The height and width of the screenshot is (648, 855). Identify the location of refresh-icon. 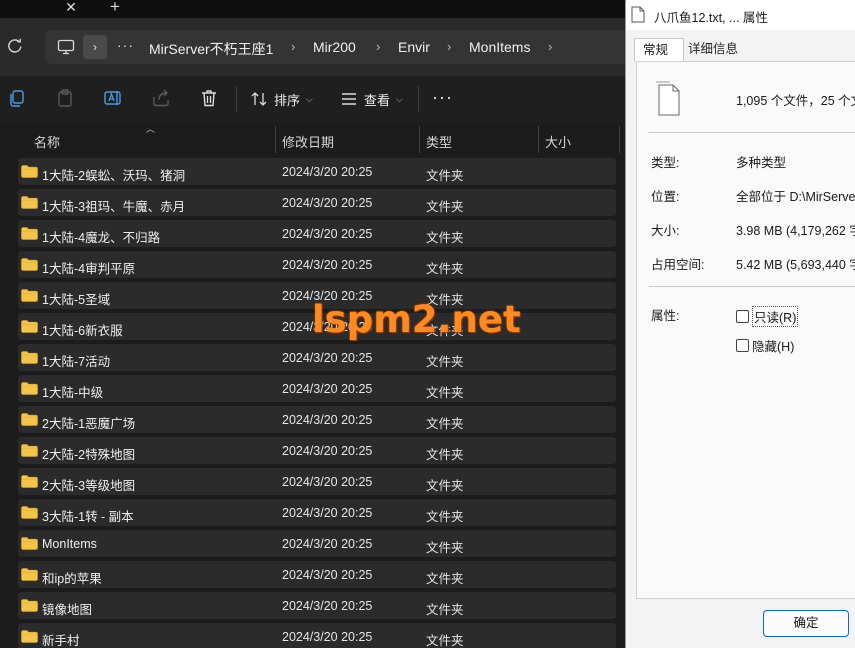
(15, 46).